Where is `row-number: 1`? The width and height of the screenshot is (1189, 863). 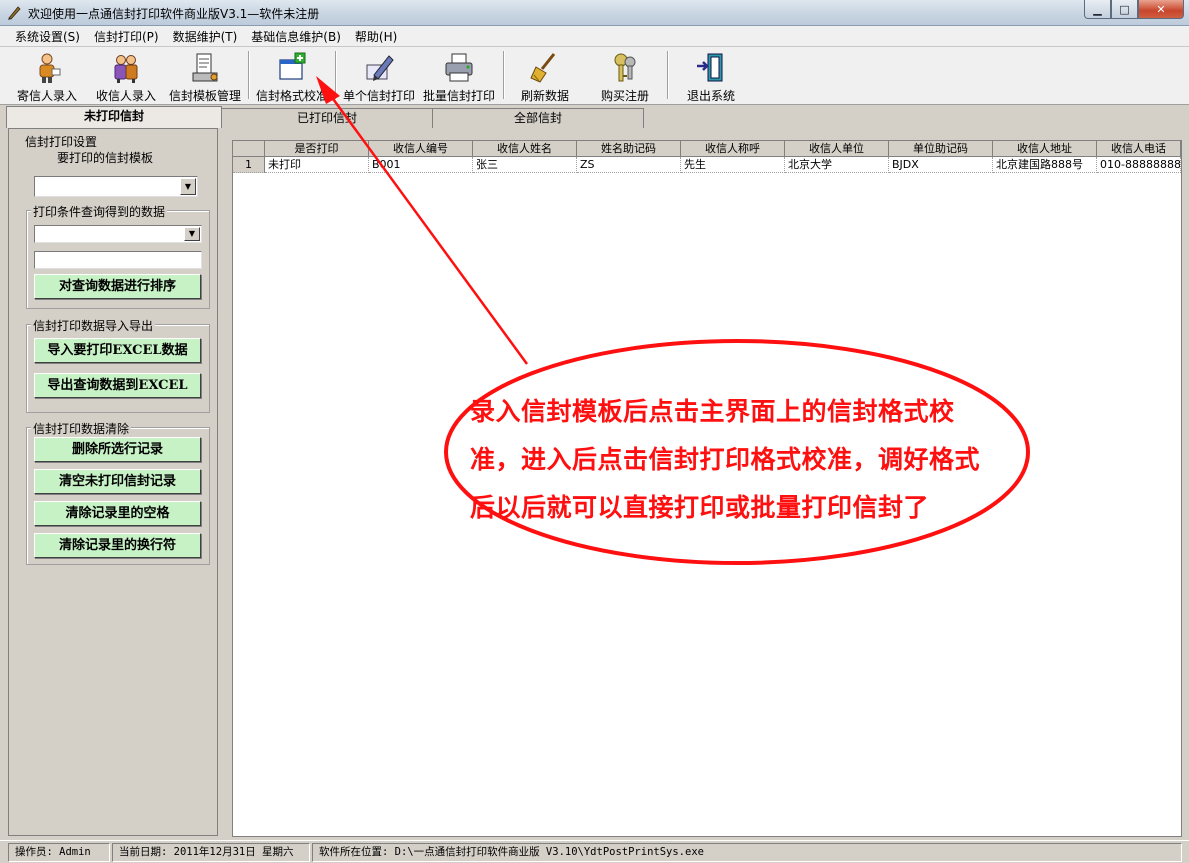 row-number: 1 is located at coordinates (249, 165).